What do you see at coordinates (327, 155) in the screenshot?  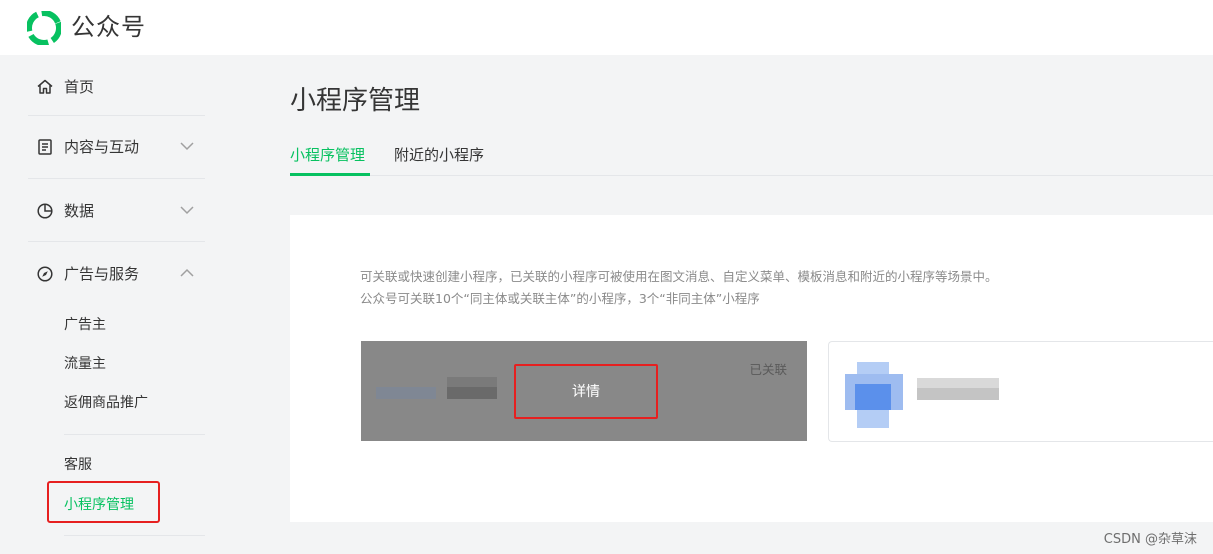 I see `tab-mini-program-management: 小程序管理` at bounding box center [327, 155].